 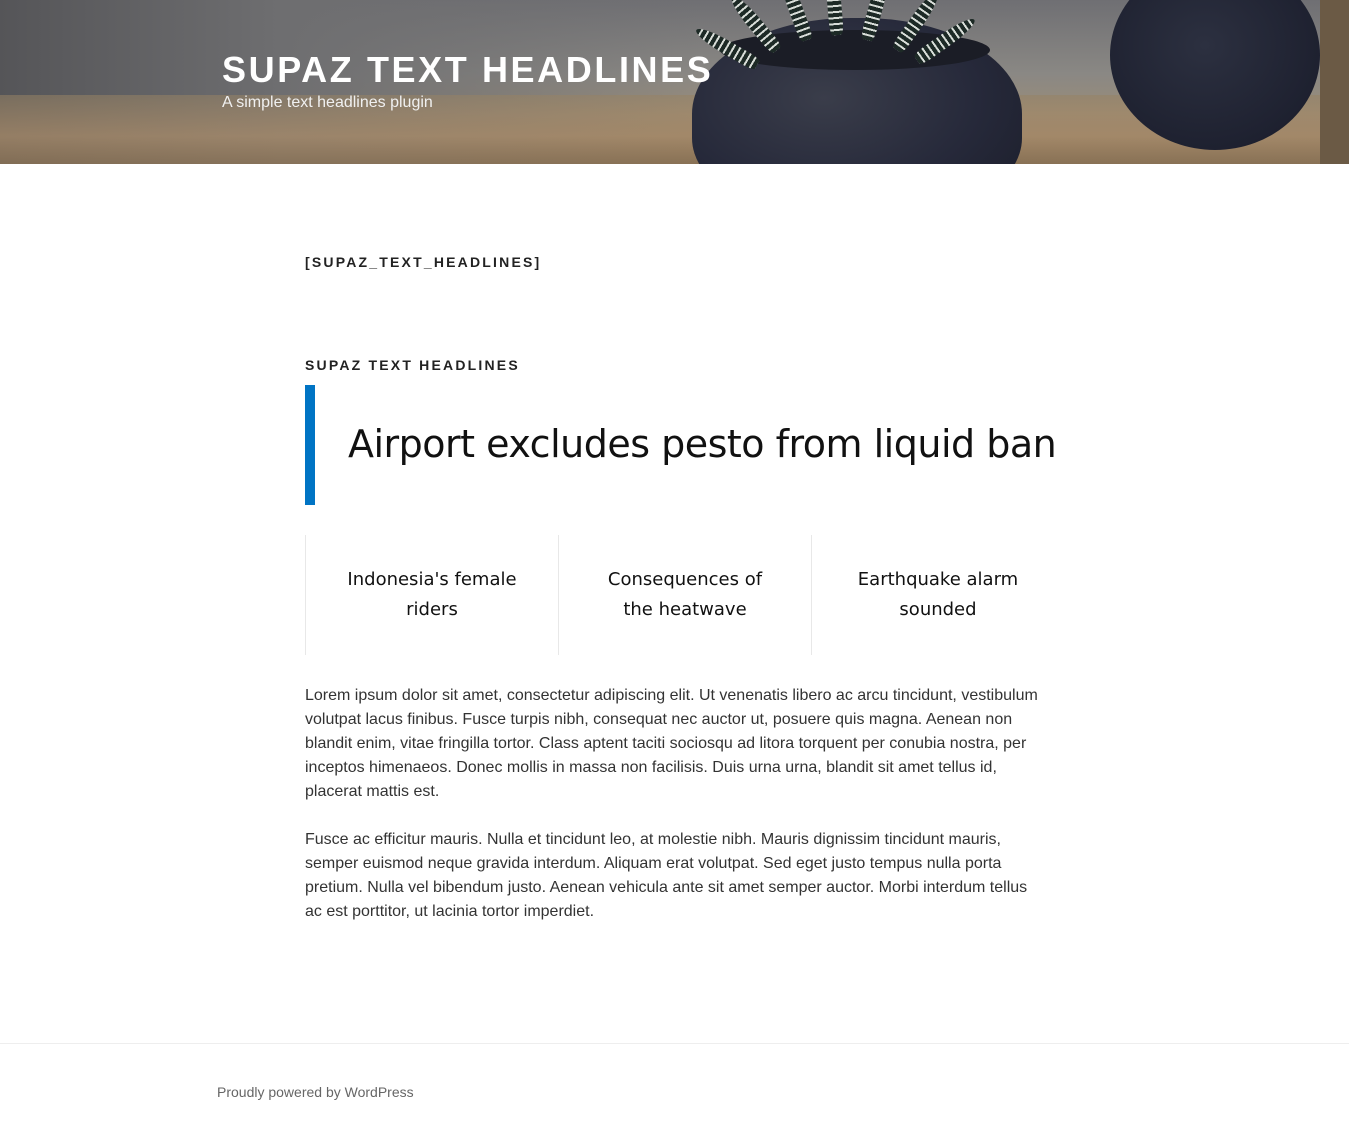 What do you see at coordinates (467, 70) in the screenshot?
I see `site-title: SUPAZ TEXT HEADLINES` at bounding box center [467, 70].